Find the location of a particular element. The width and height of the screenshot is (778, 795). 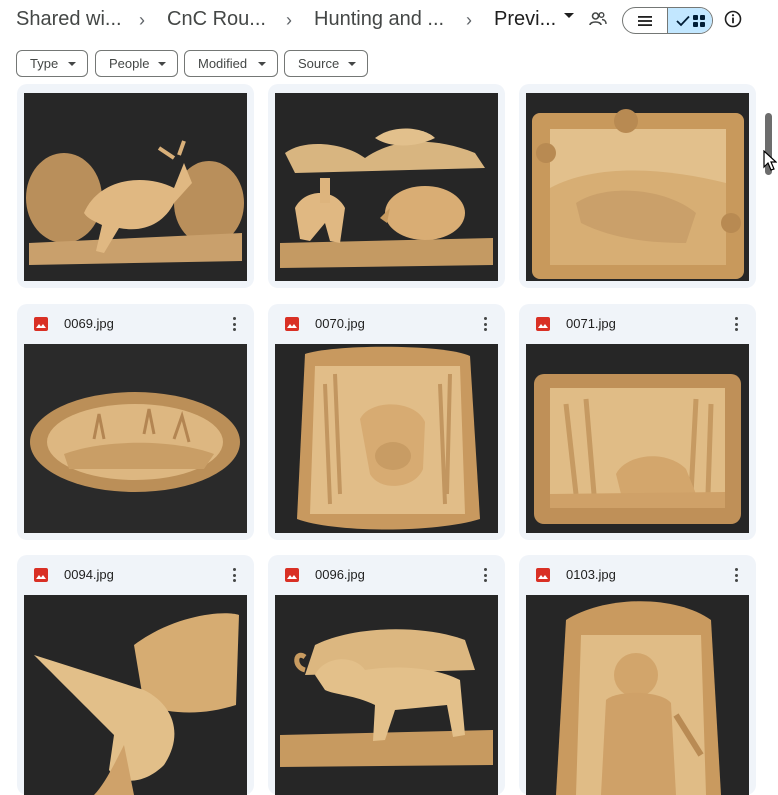

grid-icon is located at coordinates (698, 20).